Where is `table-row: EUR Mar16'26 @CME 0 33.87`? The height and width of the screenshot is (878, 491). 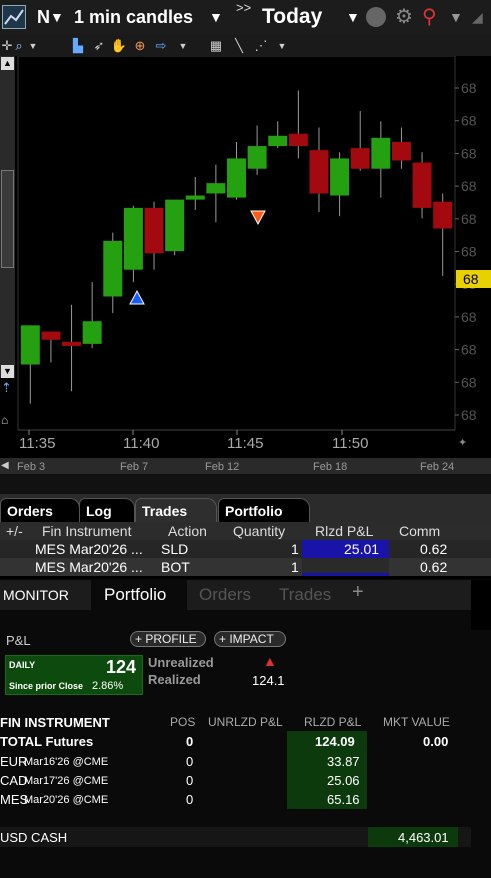 table-row: EUR Mar16'26 @CME 0 33.87 is located at coordinates (235, 761).